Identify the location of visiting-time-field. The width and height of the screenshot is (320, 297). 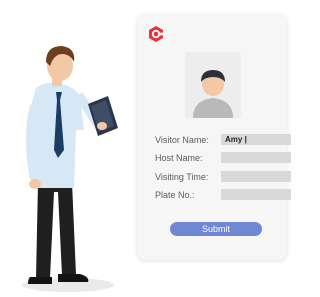
(256, 176).